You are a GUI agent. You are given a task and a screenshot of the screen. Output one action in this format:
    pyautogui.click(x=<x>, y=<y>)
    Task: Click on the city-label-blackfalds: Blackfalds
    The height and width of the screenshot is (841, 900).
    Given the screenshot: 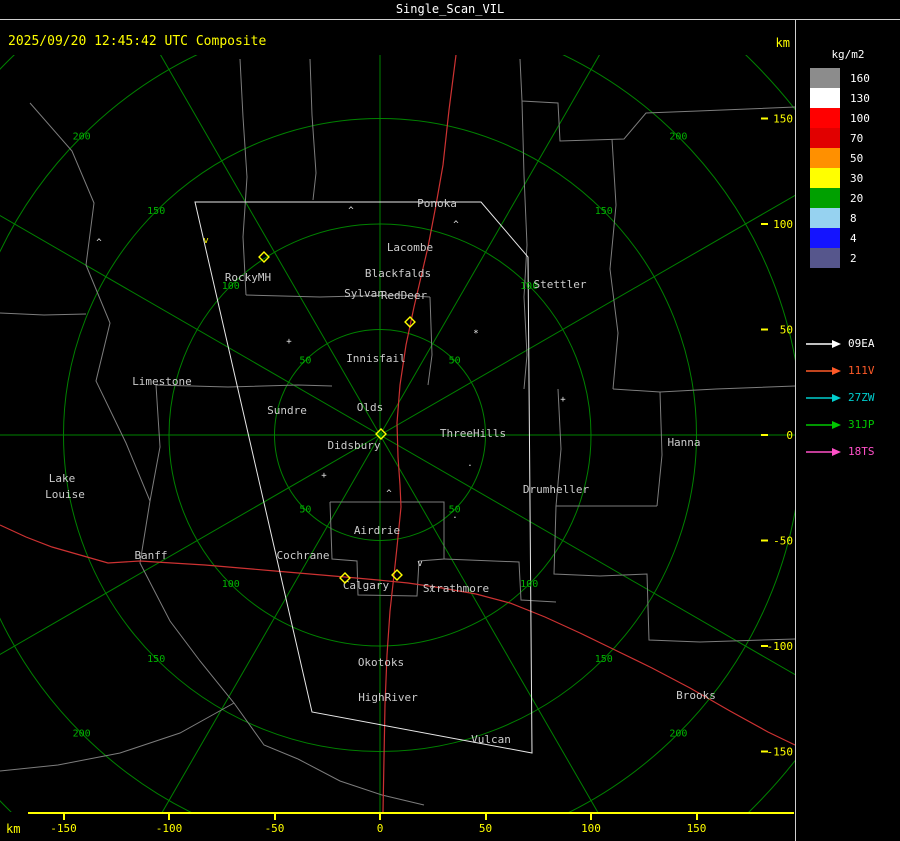 What is the action you would take?
    pyautogui.click(x=398, y=273)
    